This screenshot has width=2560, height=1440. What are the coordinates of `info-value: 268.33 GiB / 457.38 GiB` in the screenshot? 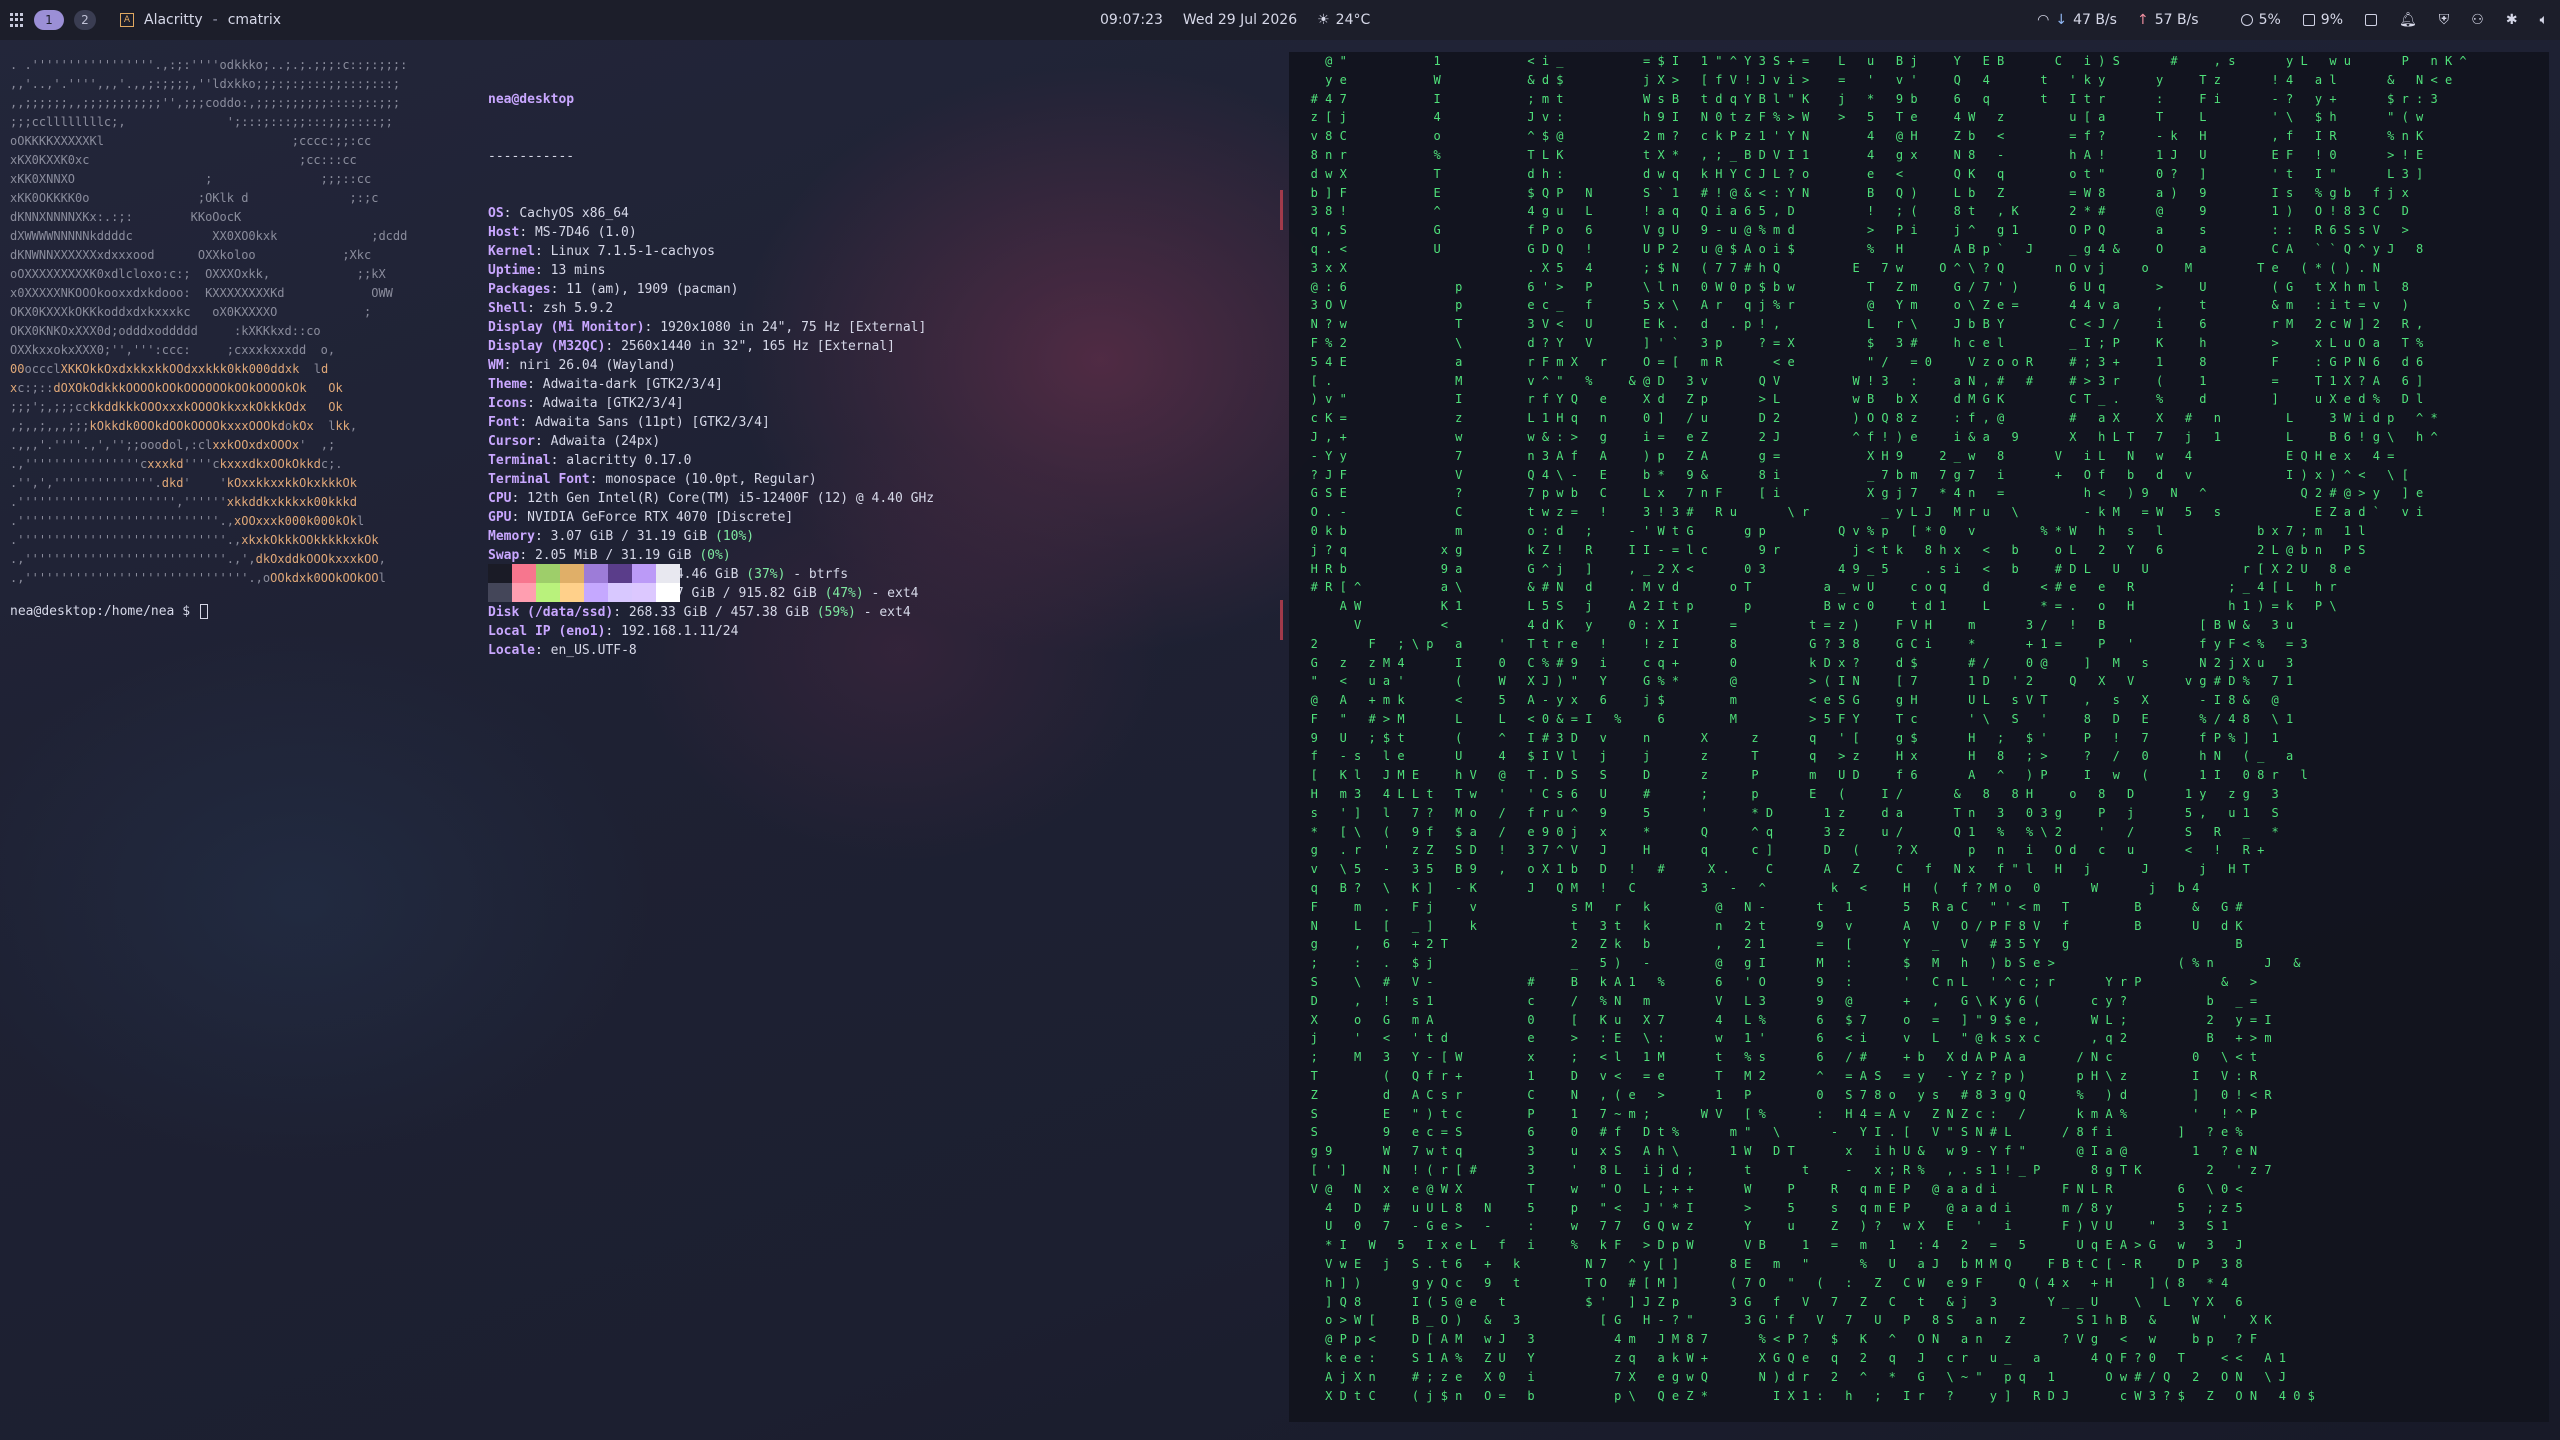 It's located at (718, 612).